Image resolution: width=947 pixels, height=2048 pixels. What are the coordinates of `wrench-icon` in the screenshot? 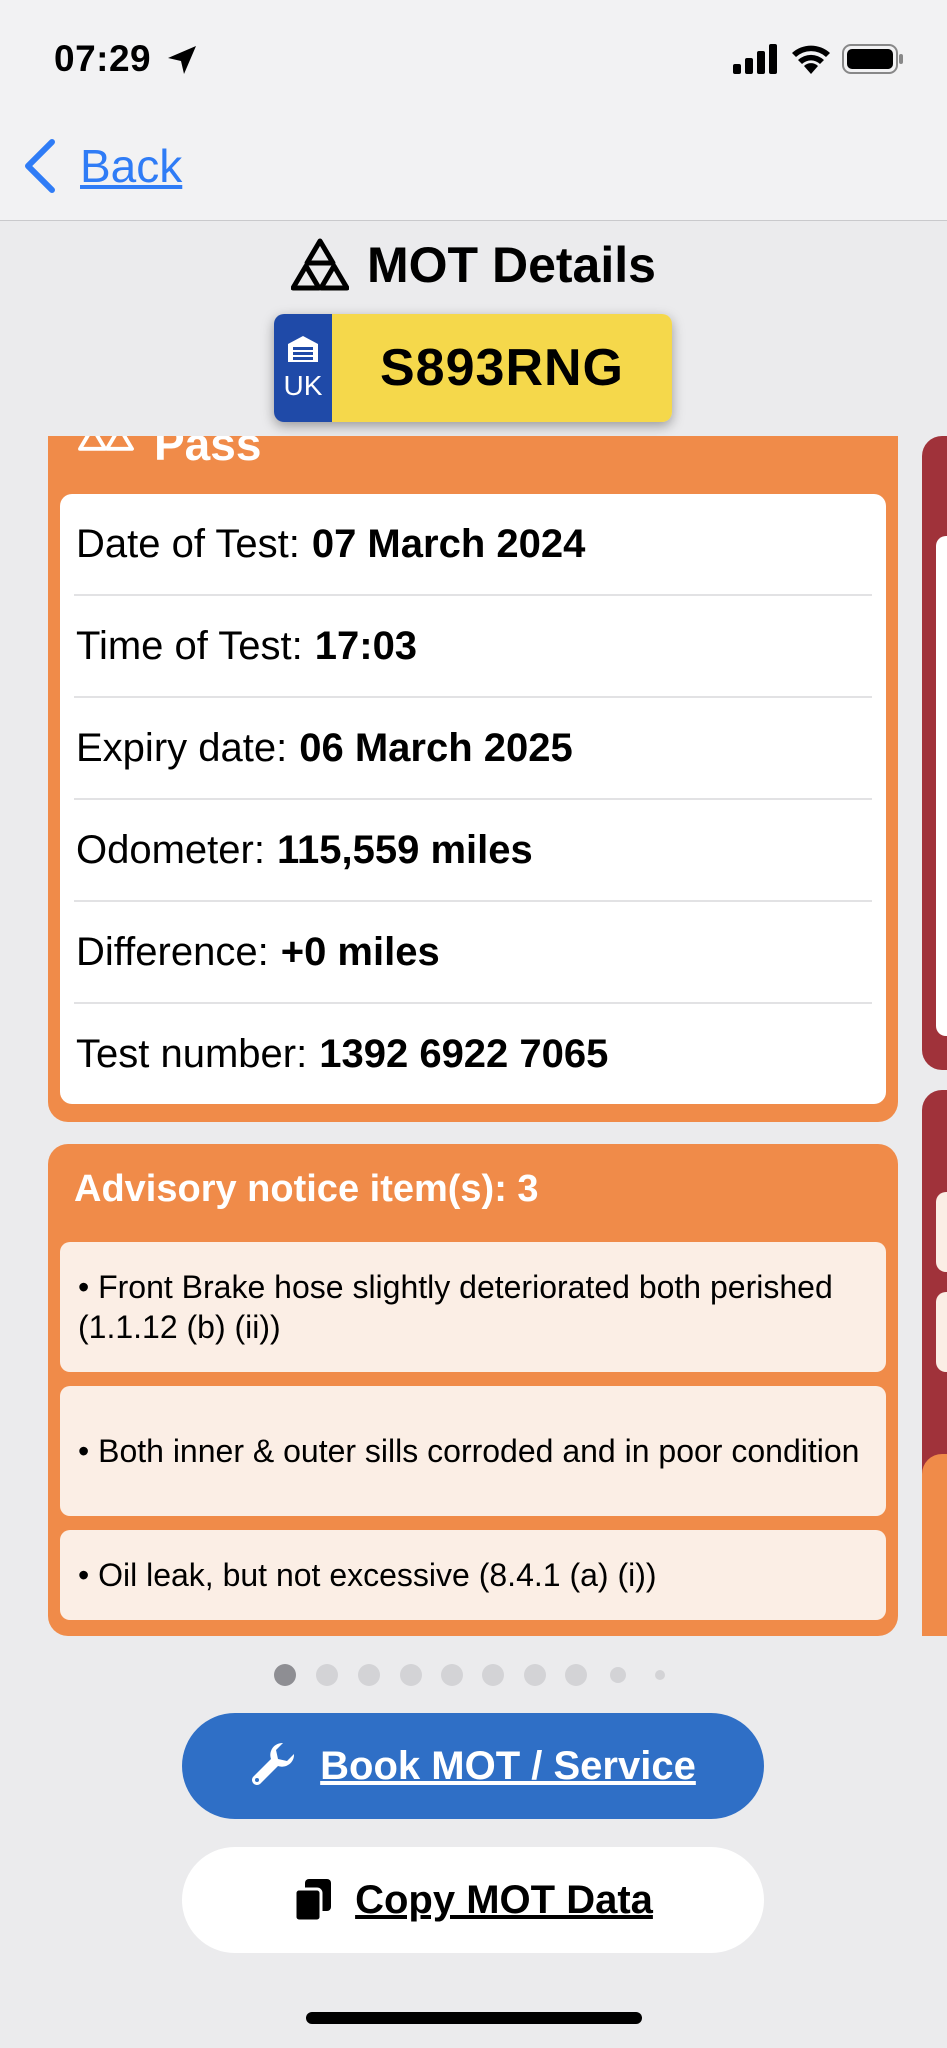 It's located at (273, 1763).